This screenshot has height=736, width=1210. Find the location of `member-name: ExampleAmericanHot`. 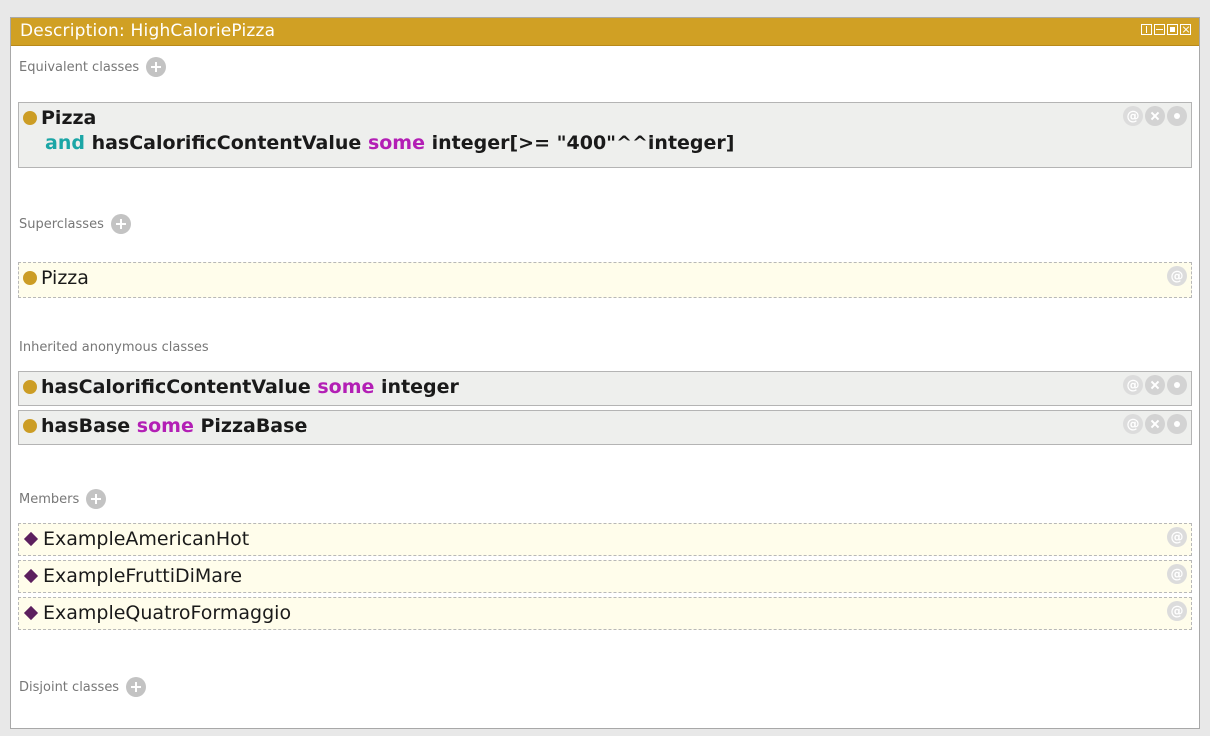

member-name: ExampleAmericanHot is located at coordinates (136, 539).